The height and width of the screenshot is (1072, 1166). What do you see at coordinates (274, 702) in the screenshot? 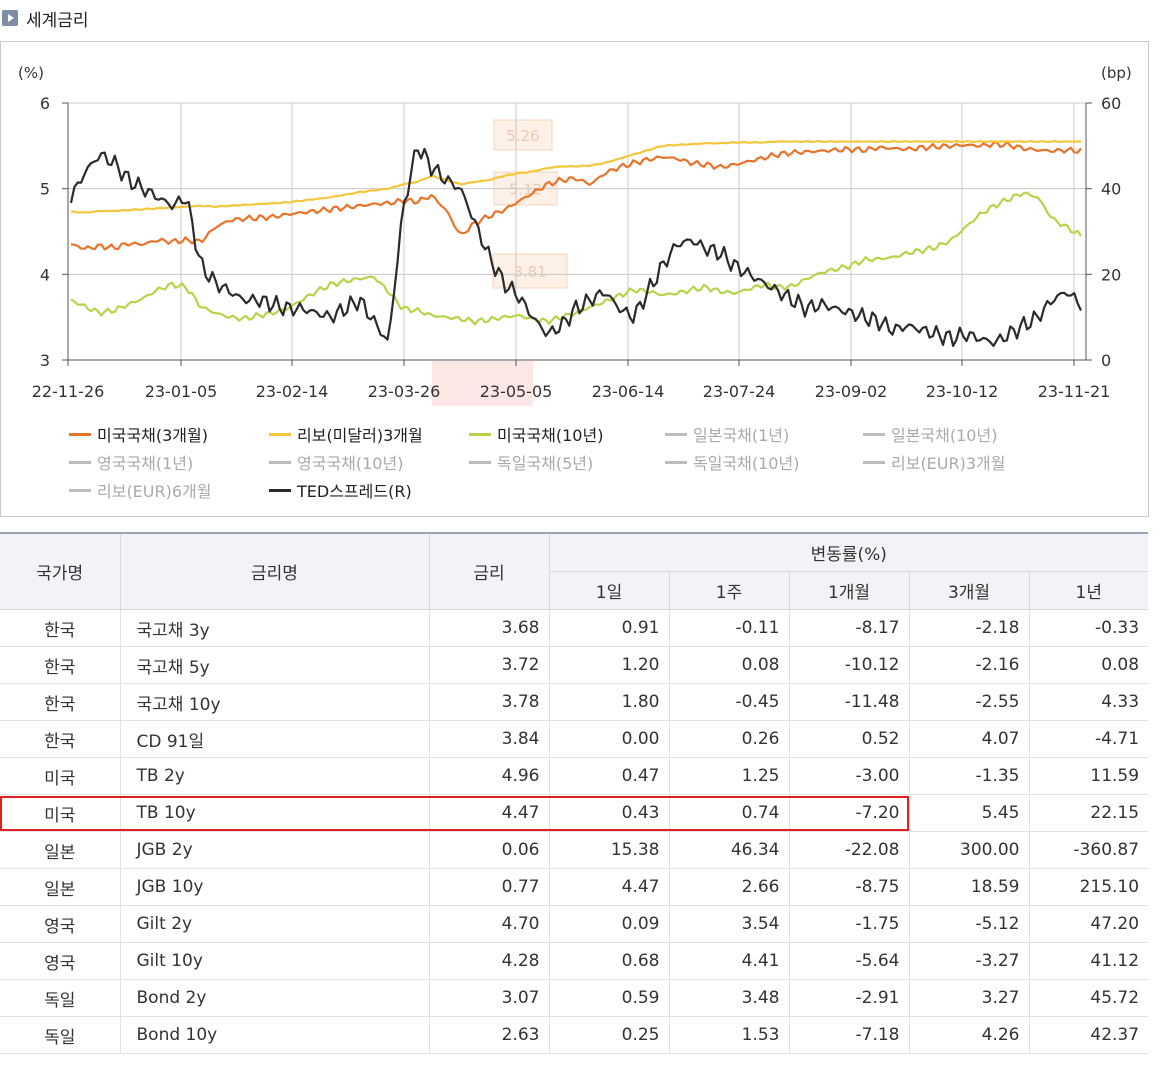
I see `cell-name: 국고채 10y` at bounding box center [274, 702].